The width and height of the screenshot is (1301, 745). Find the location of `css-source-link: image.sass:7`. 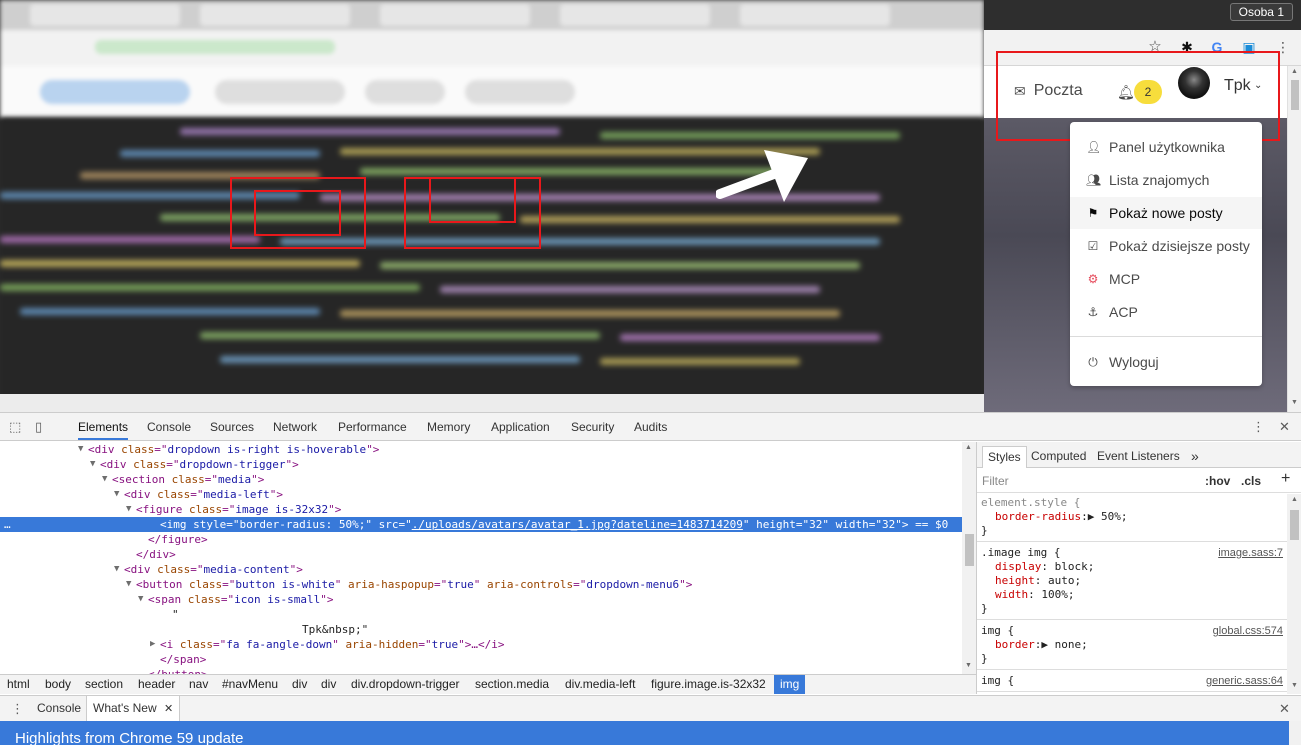

css-source-link: image.sass:7 is located at coordinates (1250, 553).